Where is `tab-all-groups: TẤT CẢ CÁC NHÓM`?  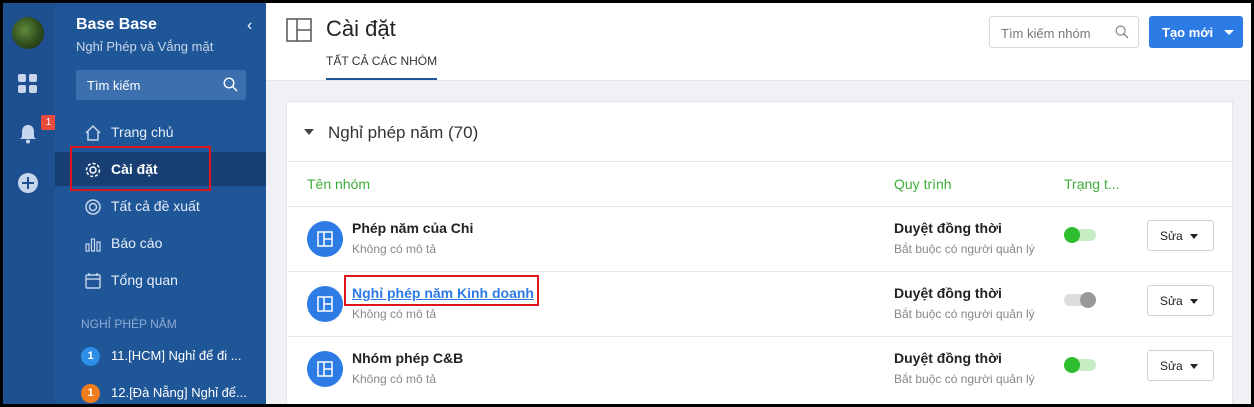 tab-all-groups: TẤT CẢ CÁC NHÓM is located at coordinates (382, 67).